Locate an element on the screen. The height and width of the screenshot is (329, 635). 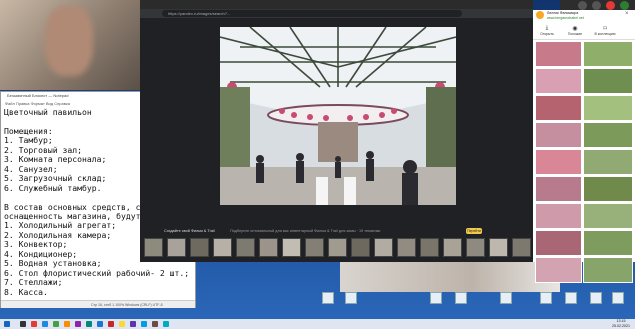
site-favicon-icon is located at coordinates (540, 15).